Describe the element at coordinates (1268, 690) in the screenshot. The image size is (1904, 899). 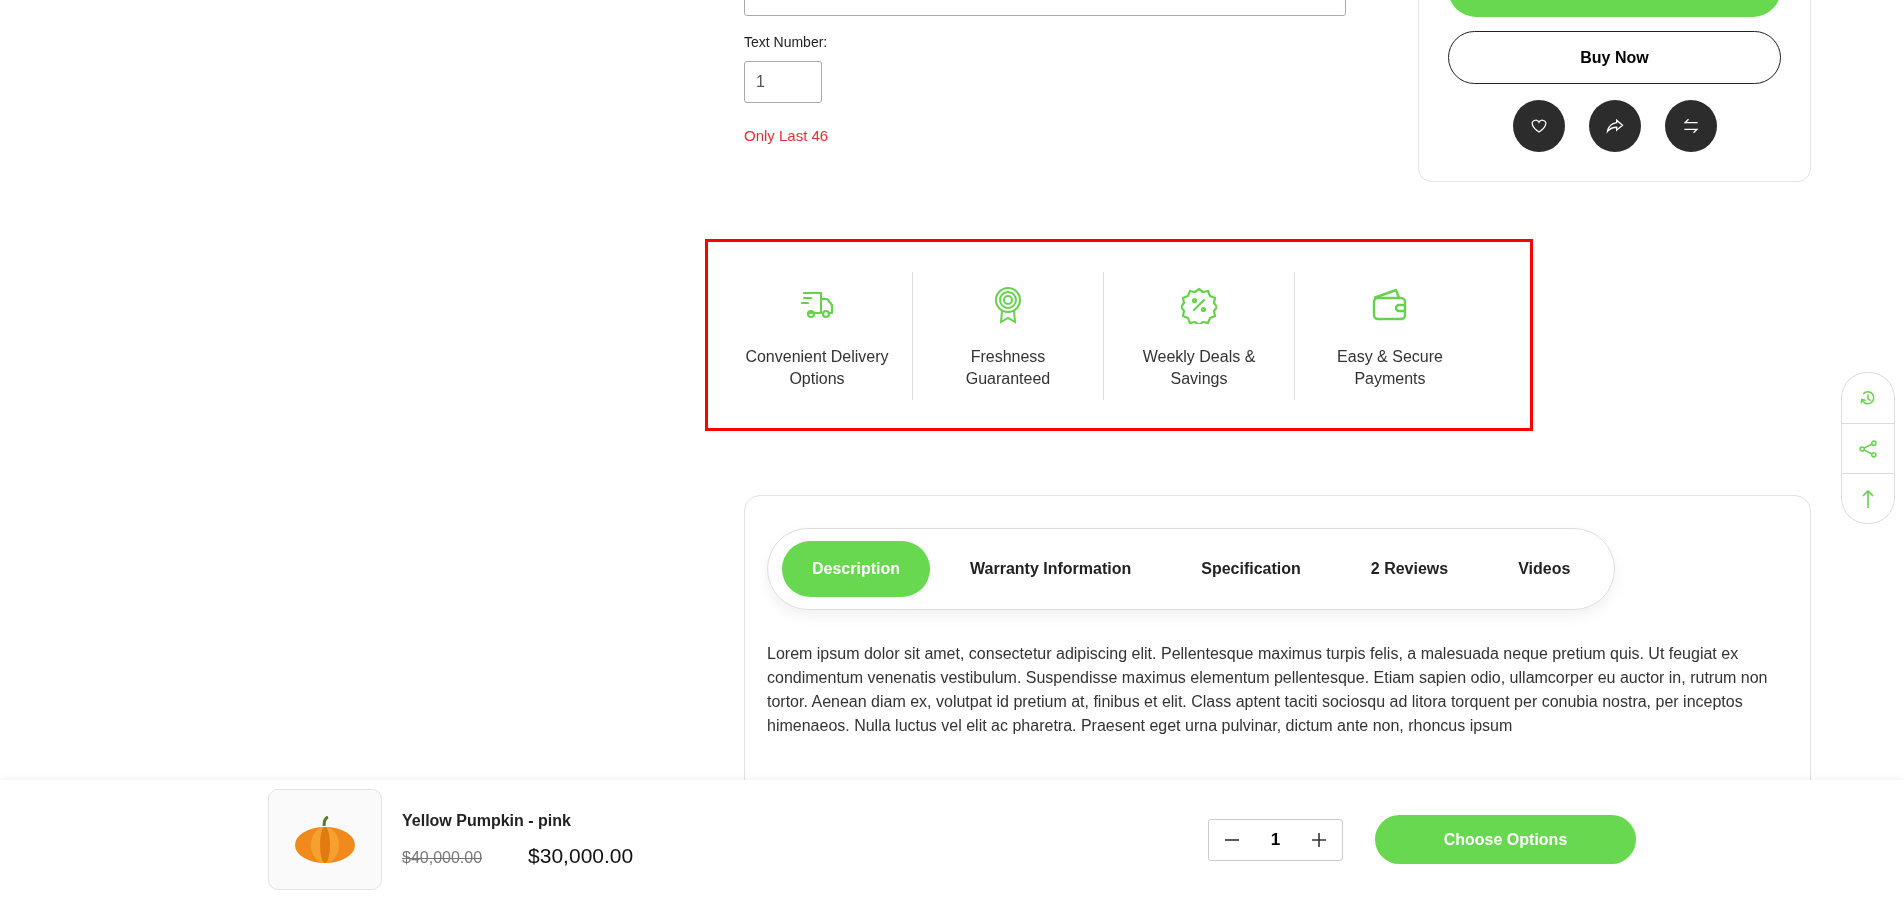
I see `description-paragraph: Lorem ipsum dolor sit amet, consectetur adipiscing elit. Pellentesque maximus turpis felis, a malesuada neque pretium quis. Ut feugiat ex condimentum venenatis vestibulum. Suspendisse maximus elementum pellentesque. Etiam sapien odio, ullamcorper eu auctor in, rutrum non tortor. Aenean diam ex, volutpat id pretium at, finibus et elit. Class aptent taciti sociosqu ad litora torquent per conubia nostra, per inceptos himenaeos. Nulla luctus vel elit ac pharetra. Praesent eget urna pulvinar, dictum ante non, rhoncus ipsum` at that location.